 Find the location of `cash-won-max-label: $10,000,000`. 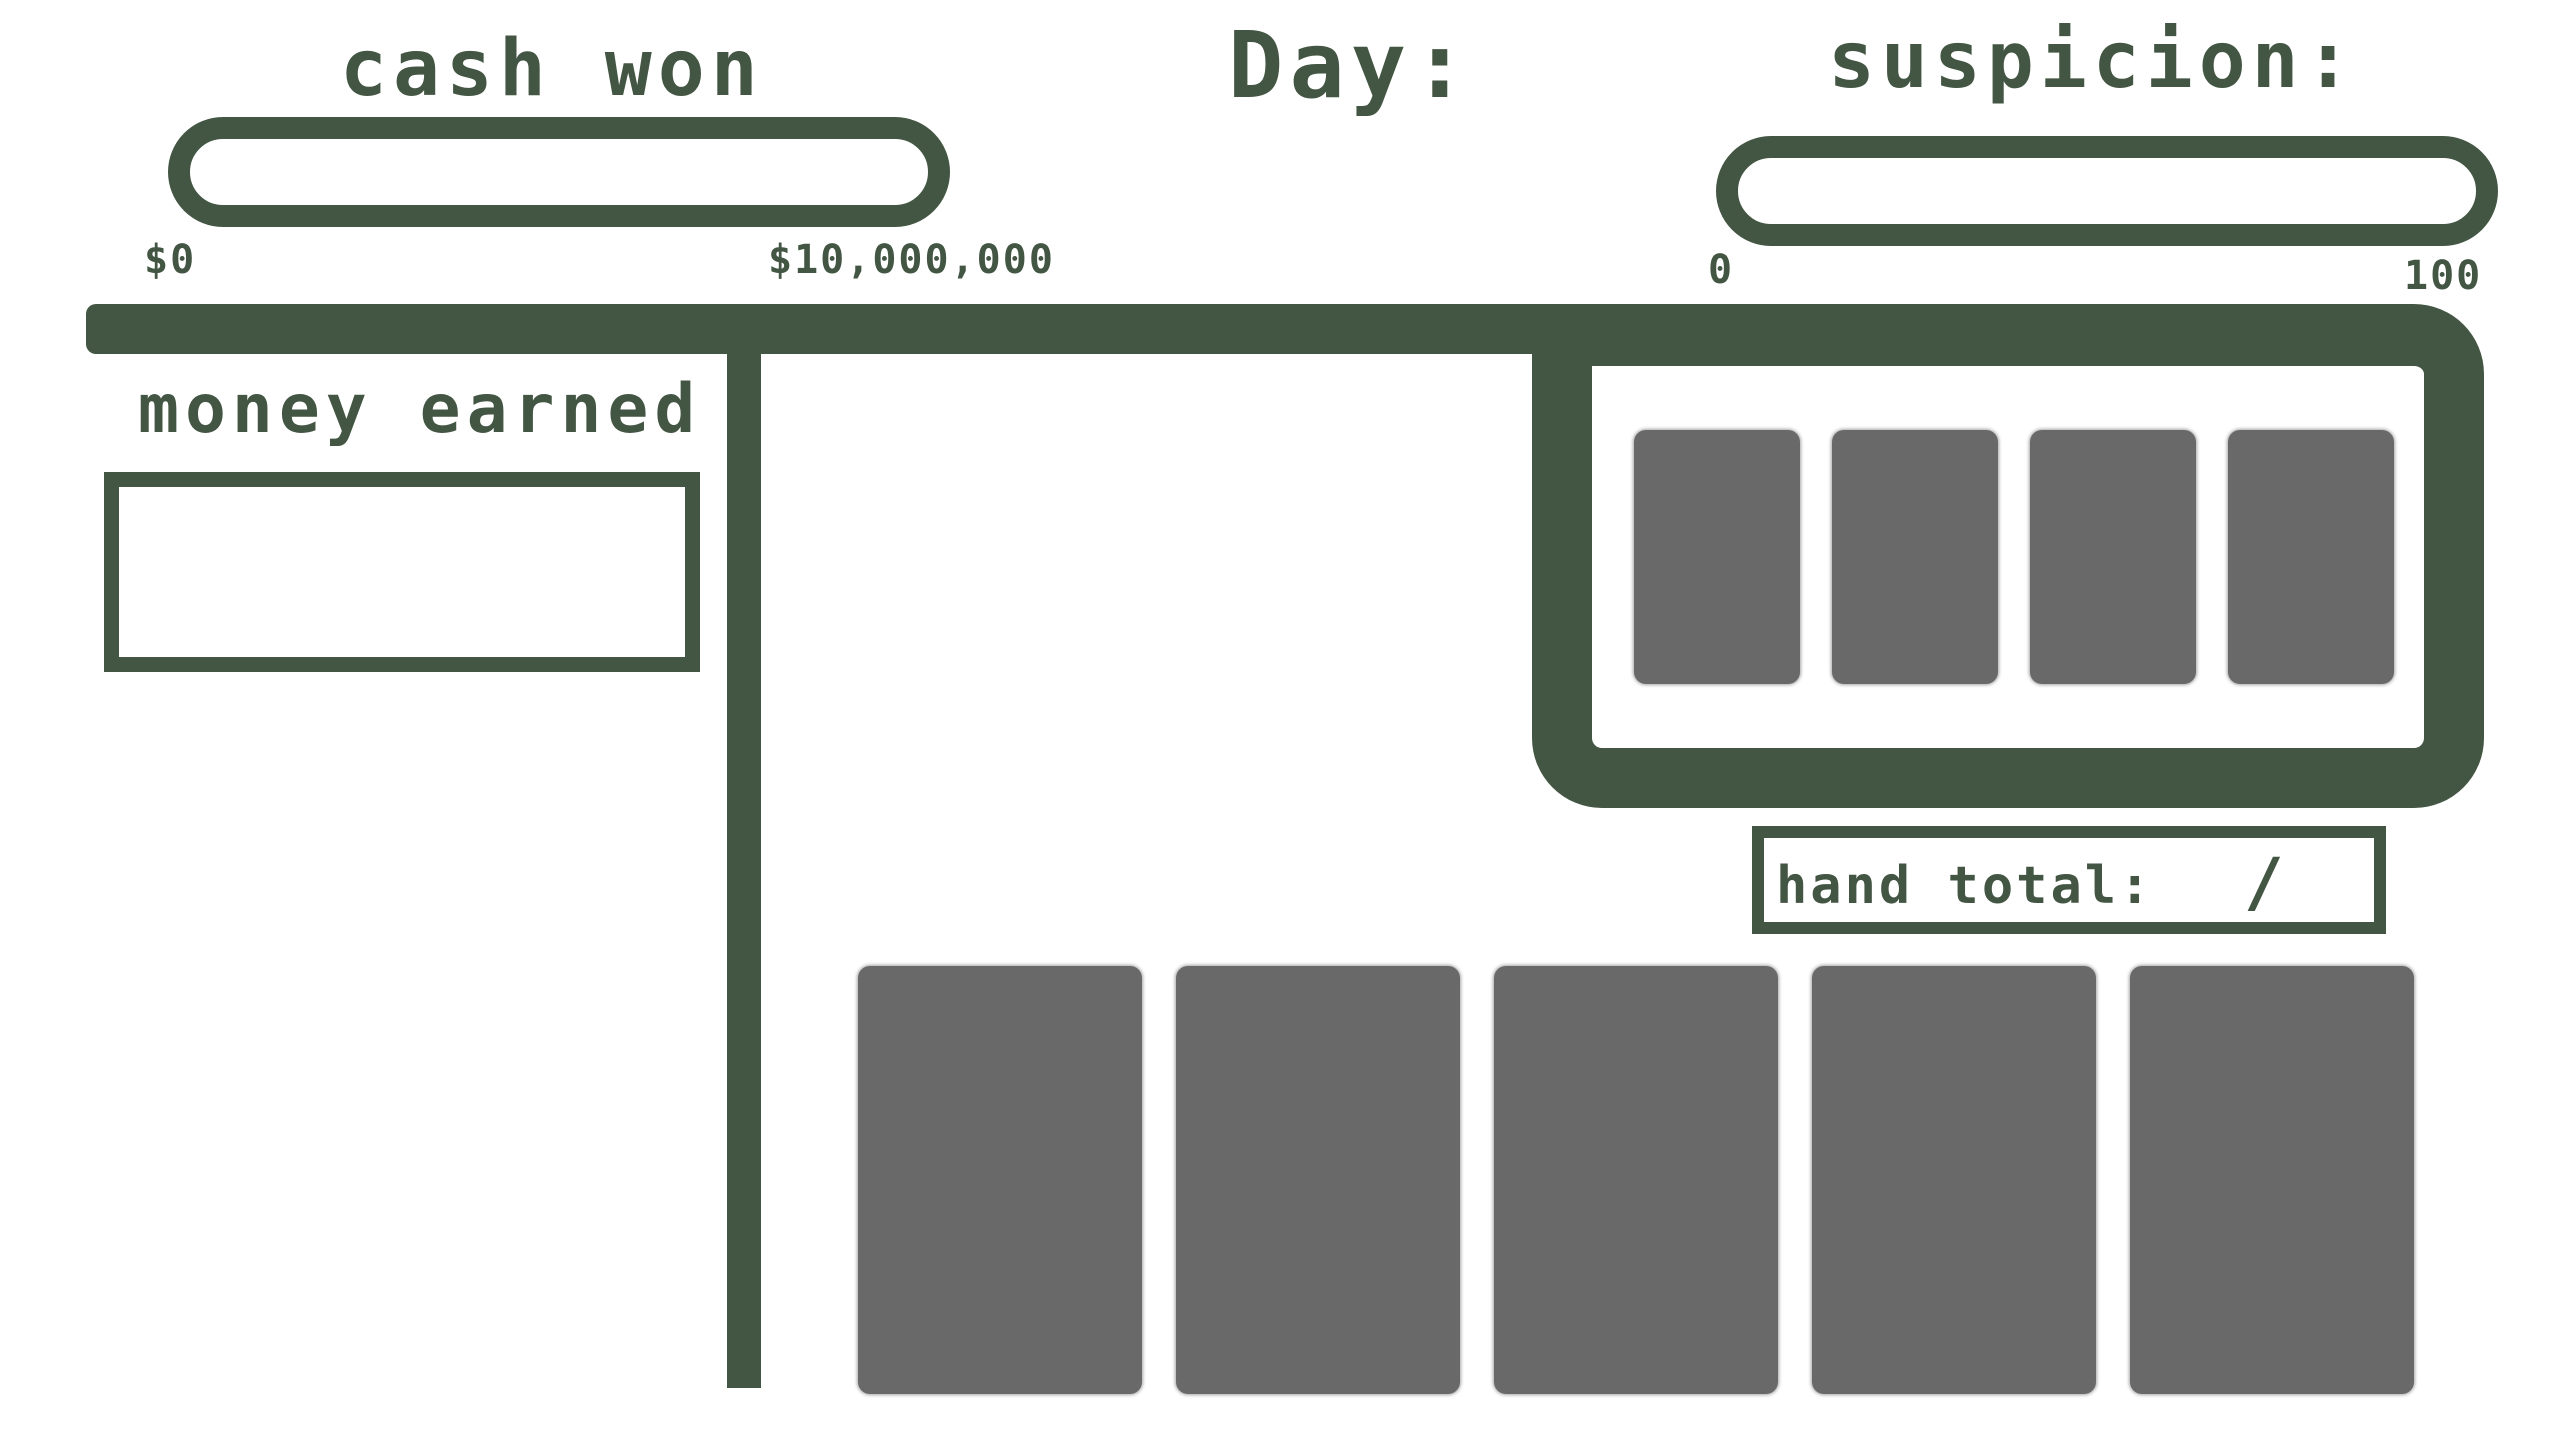

cash-won-max-label: $10,000,000 is located at coordinates (911, 260).